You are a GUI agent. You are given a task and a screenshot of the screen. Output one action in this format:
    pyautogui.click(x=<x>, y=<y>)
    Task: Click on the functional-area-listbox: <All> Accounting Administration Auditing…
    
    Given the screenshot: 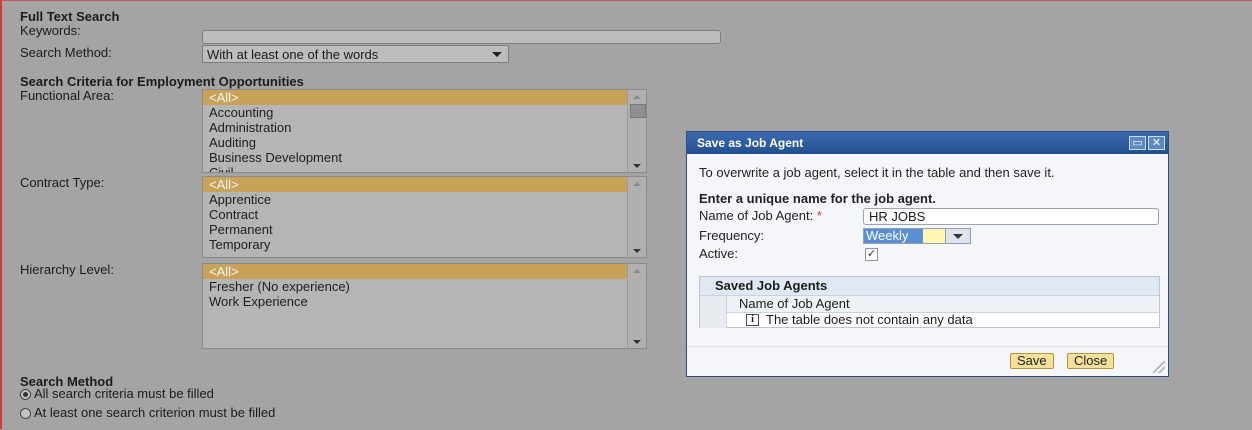 What is the action you would take?
    pyautogui.click(x=424, y=131)
    